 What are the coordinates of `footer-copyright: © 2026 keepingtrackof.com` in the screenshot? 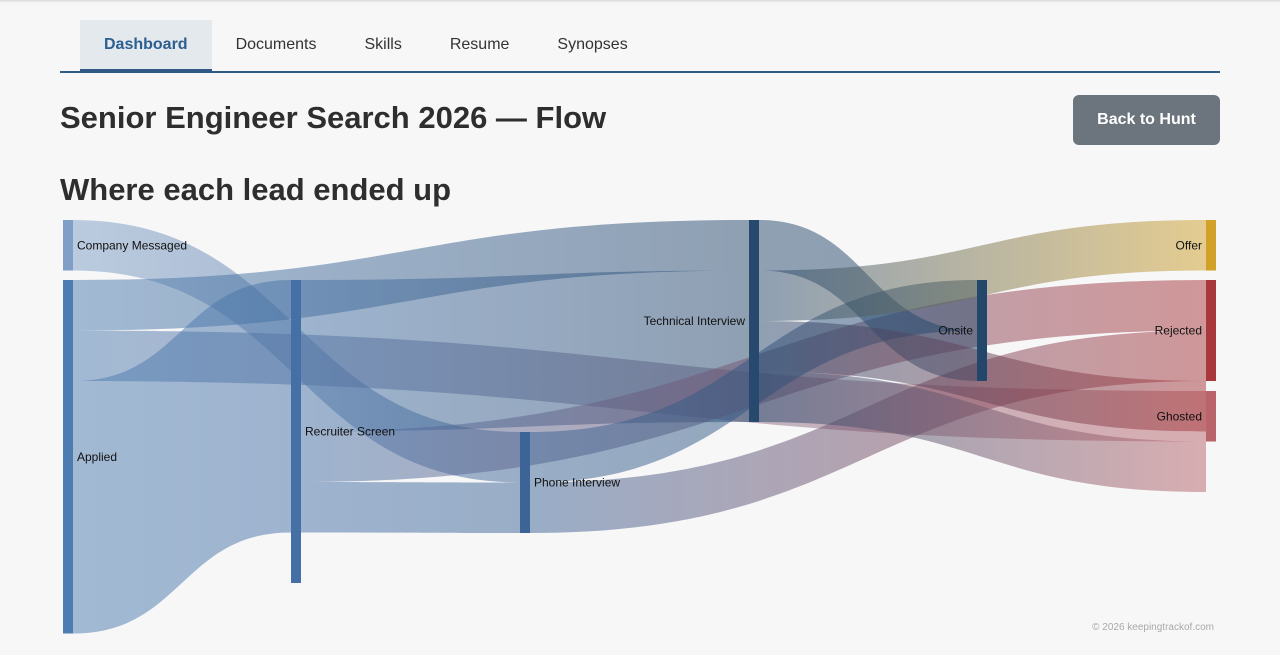 It's located at (1153, 627).